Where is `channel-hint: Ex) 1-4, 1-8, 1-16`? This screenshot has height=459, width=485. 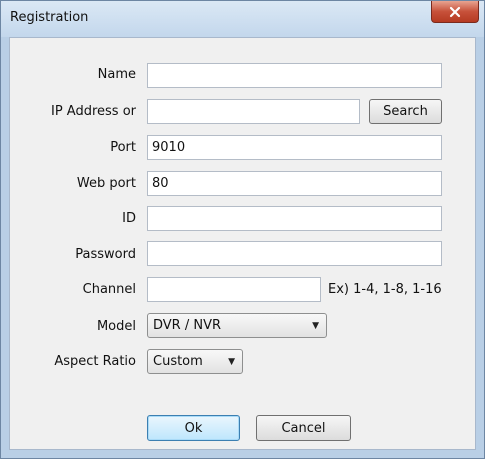 channel-hint: Ex) 1-4, 1-8, 1-16 is located at coordinates (385, 289).